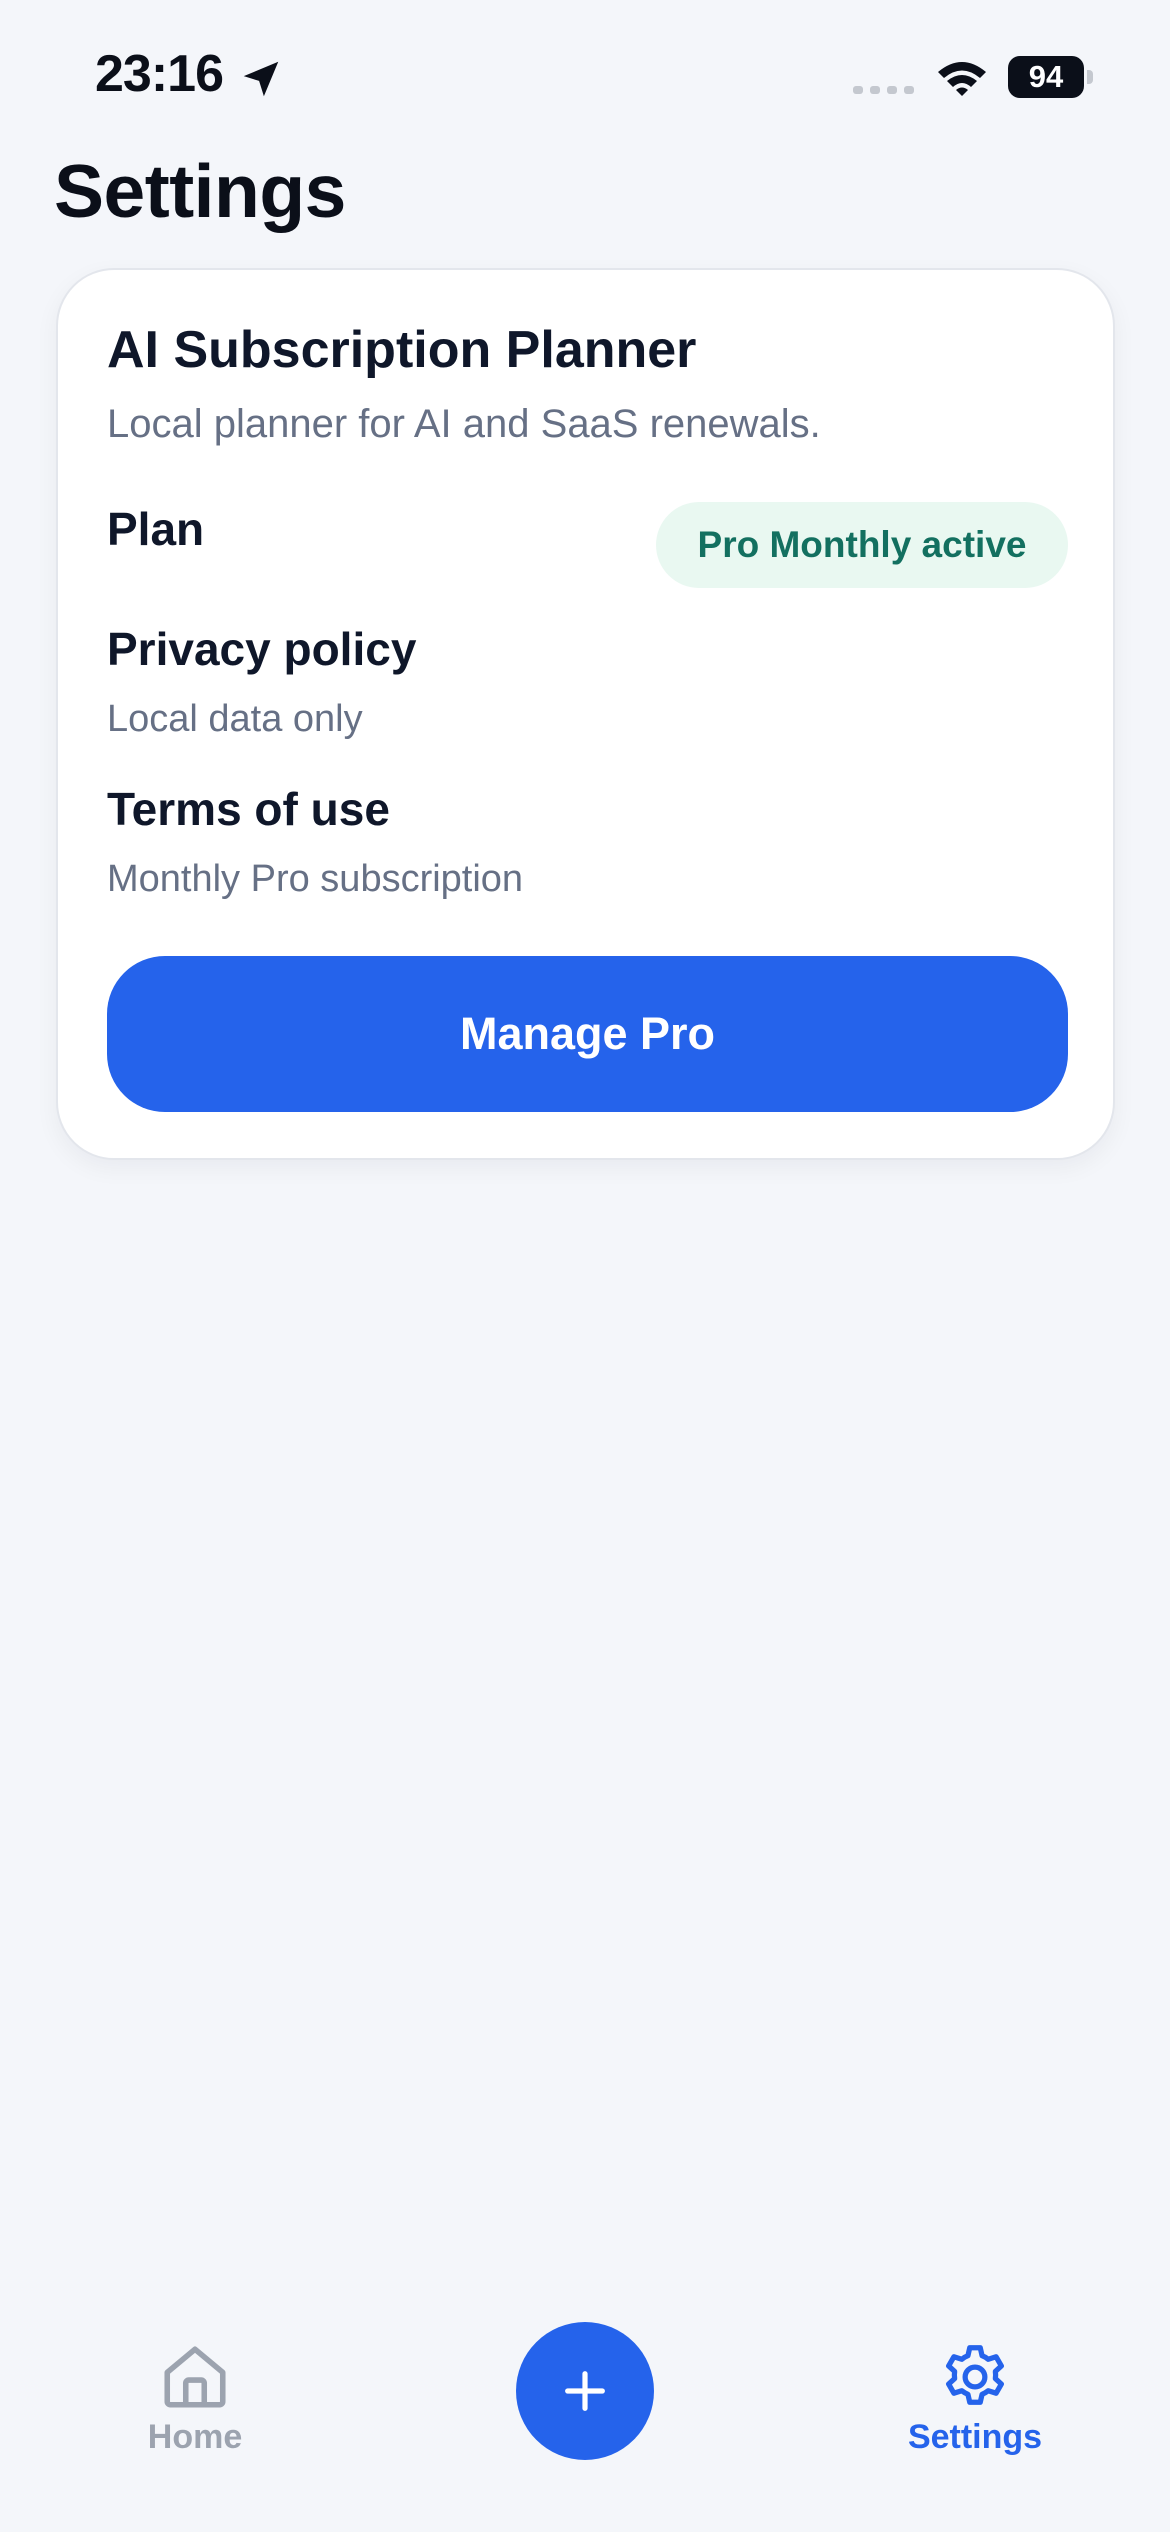  I want to click on tab-bar: Home Settings, so click(585, 2416).